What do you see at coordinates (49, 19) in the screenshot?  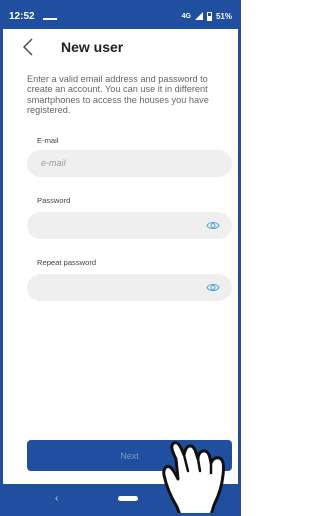 I see `notification-dash-icon` at bounding box center [49, 19].